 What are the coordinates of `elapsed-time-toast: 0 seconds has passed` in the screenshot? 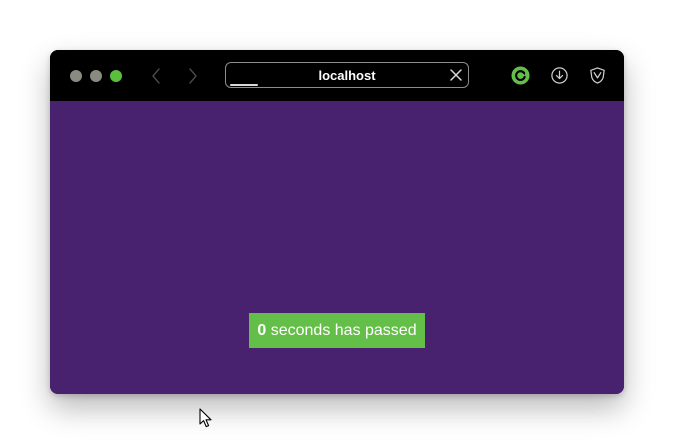 It's located at (337, 330).